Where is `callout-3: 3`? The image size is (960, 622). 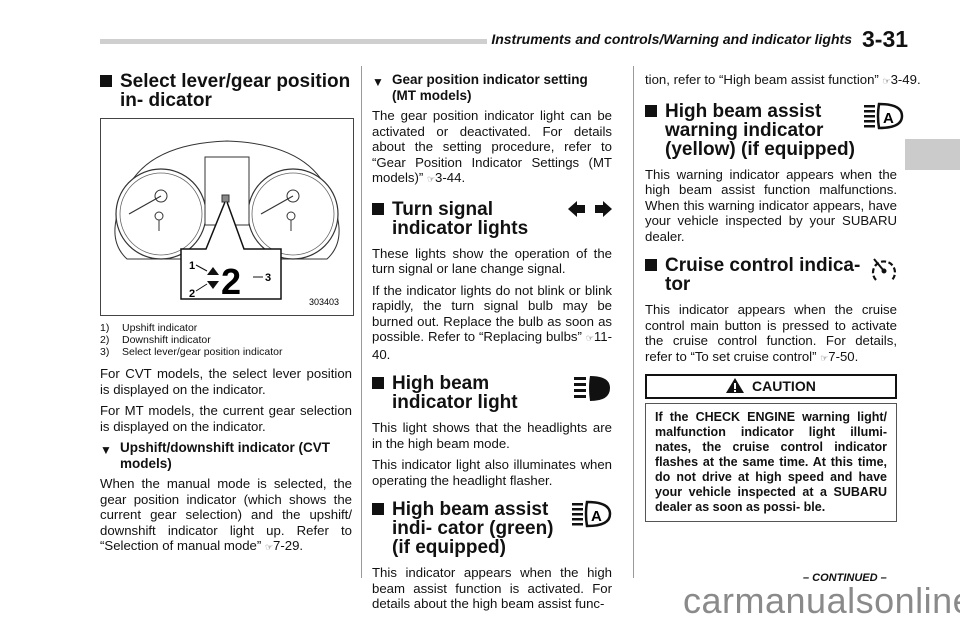 callout-3: 3 is located at coordinates (268, 278).